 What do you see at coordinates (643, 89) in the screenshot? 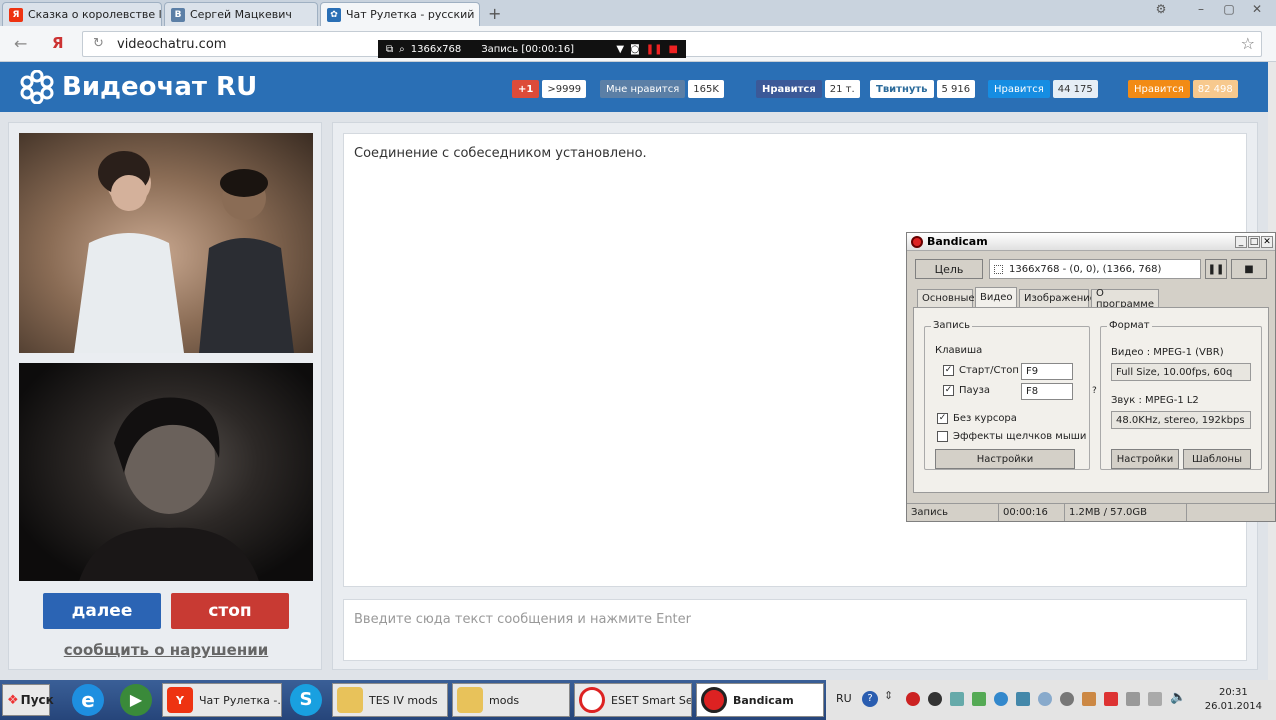
I see `vk-like-button: Мне нравится` at bounding box center [643, 89].